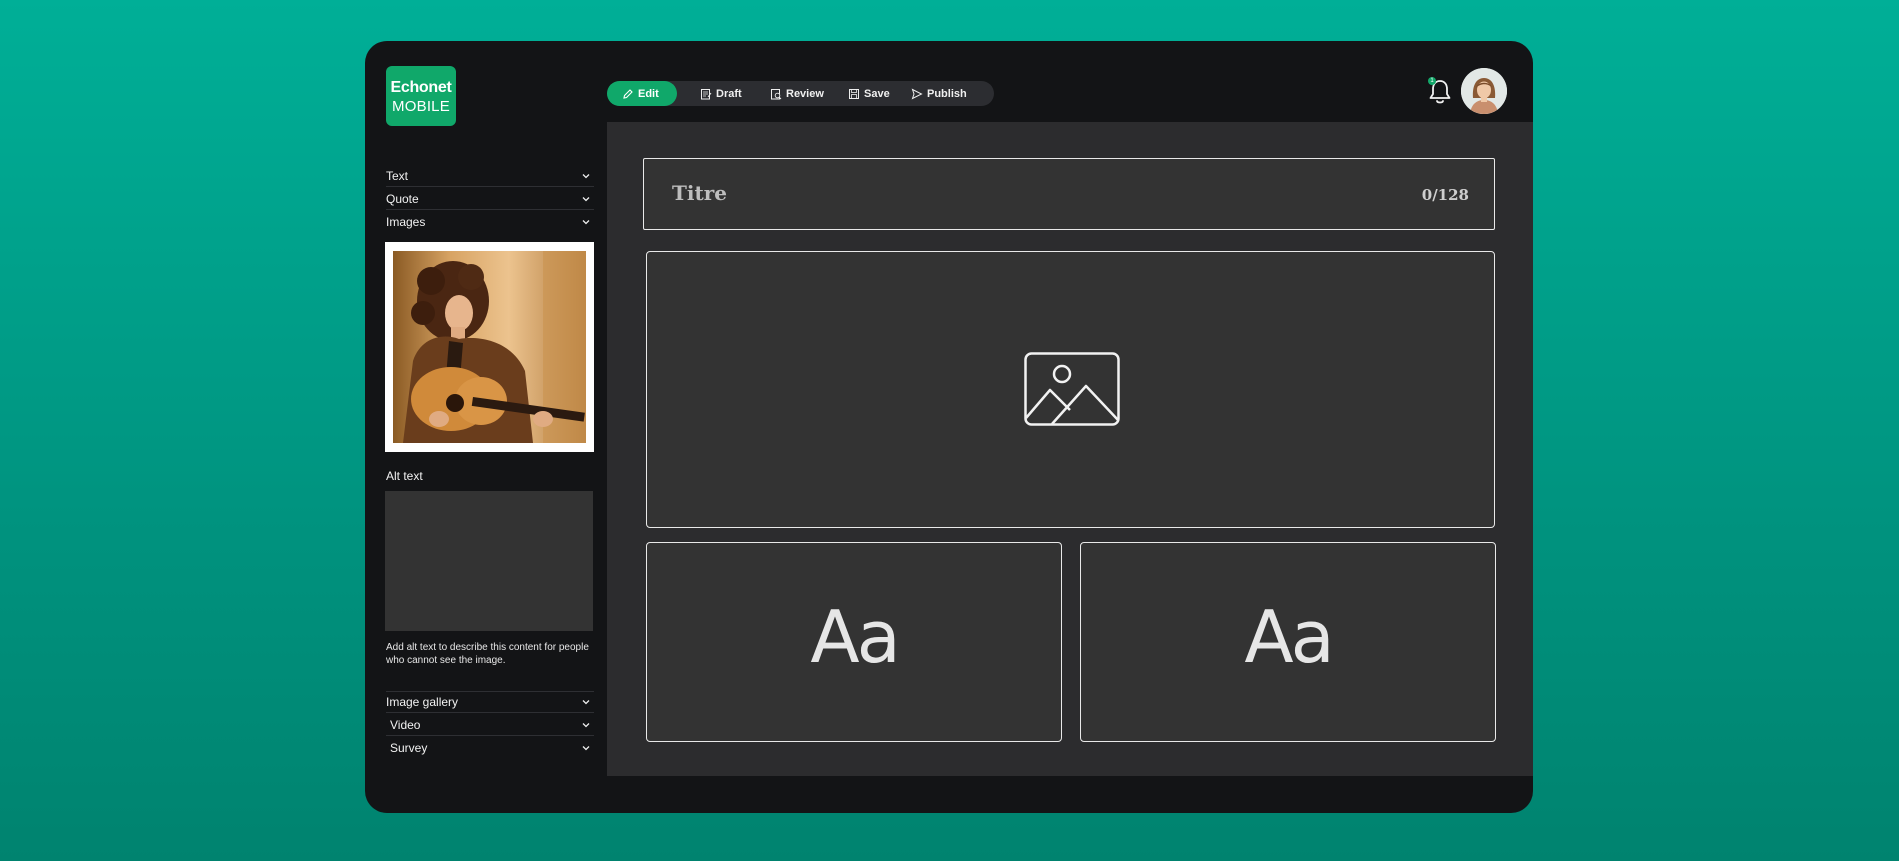  What do you see at coordinates (490, 725) in the screenshot?
I see `sidebar-item-video: Video` at bounding box center [490, 725].